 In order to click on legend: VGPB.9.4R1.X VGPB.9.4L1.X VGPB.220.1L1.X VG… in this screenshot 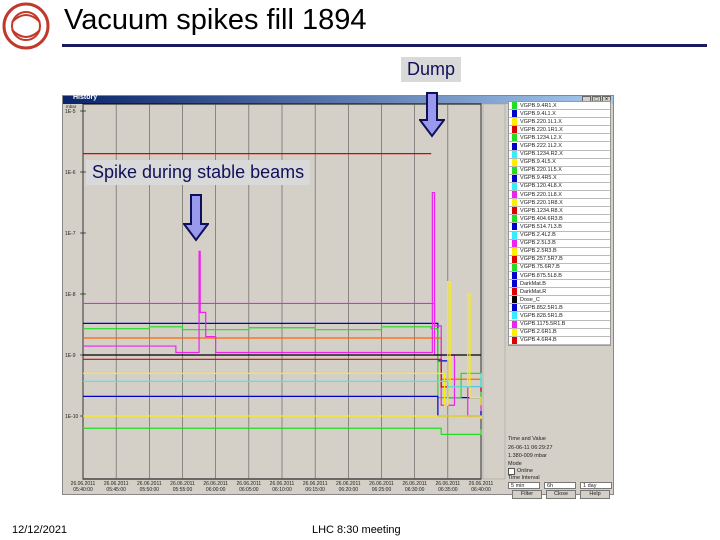, I will do `click(559, 223)`.